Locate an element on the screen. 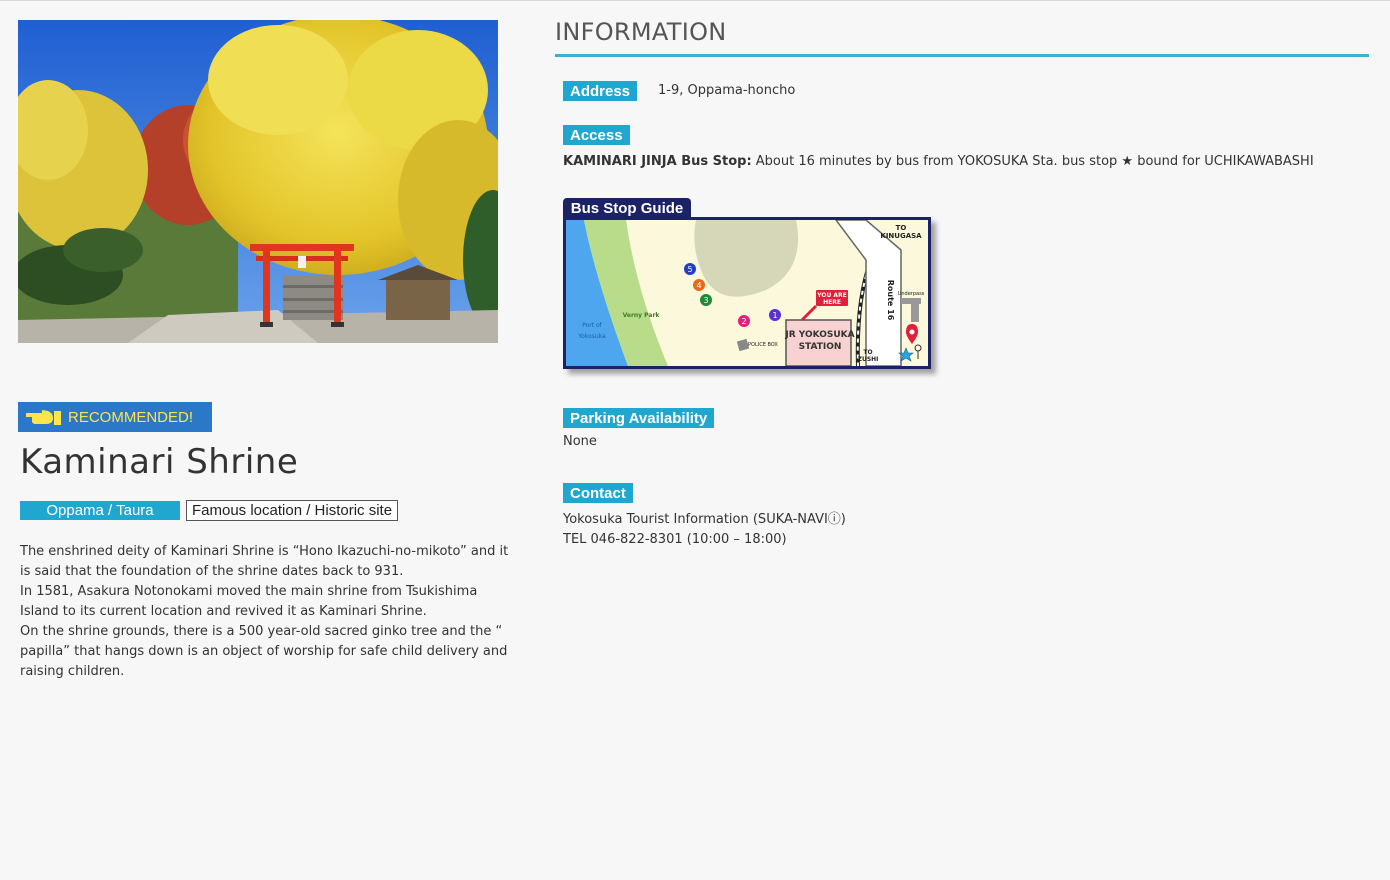 This screenshot has height=880, width=1390. pointing-hand-icon is located at coordinates (43, 417).